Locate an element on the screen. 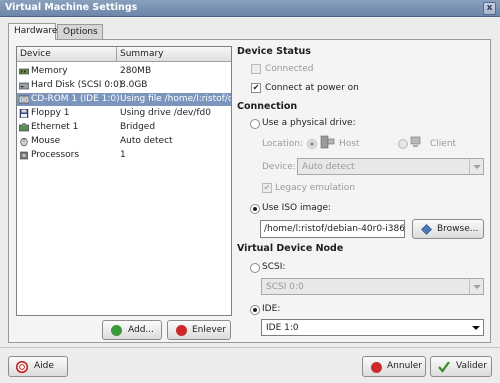  location-label: Location: is located at coordinates (283, 144).